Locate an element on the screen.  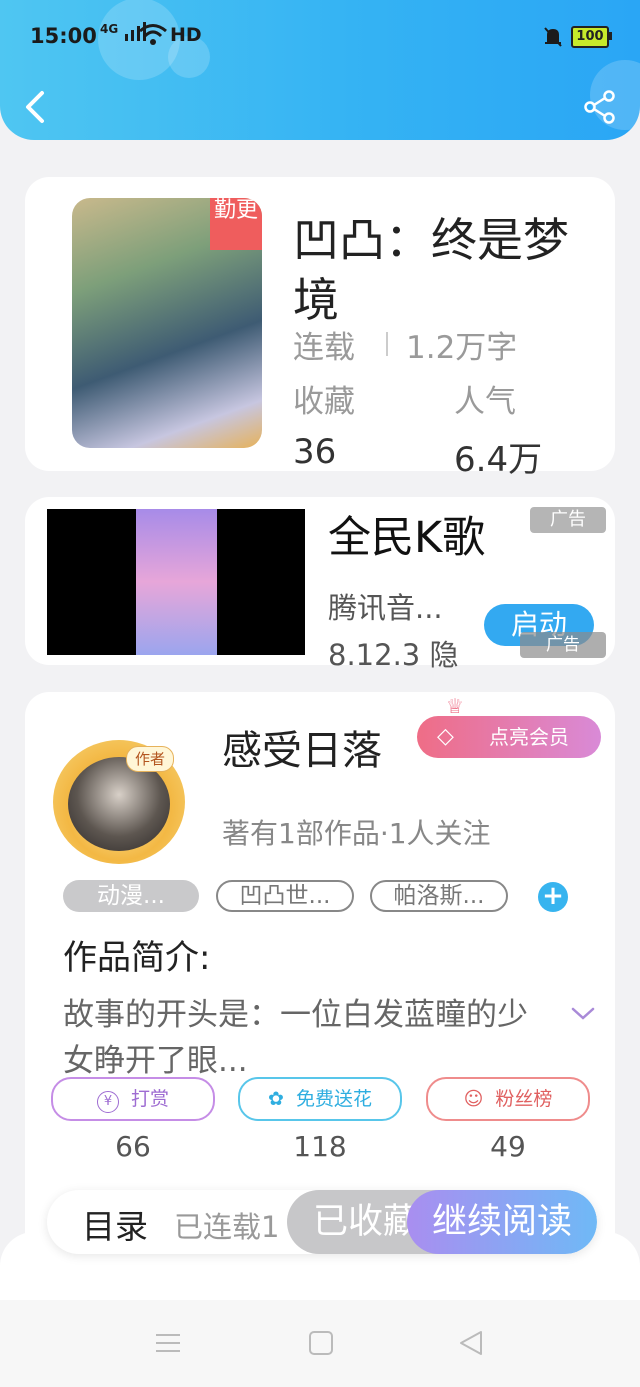
author-name: 感受日落 is located at coordinates (302, 747).